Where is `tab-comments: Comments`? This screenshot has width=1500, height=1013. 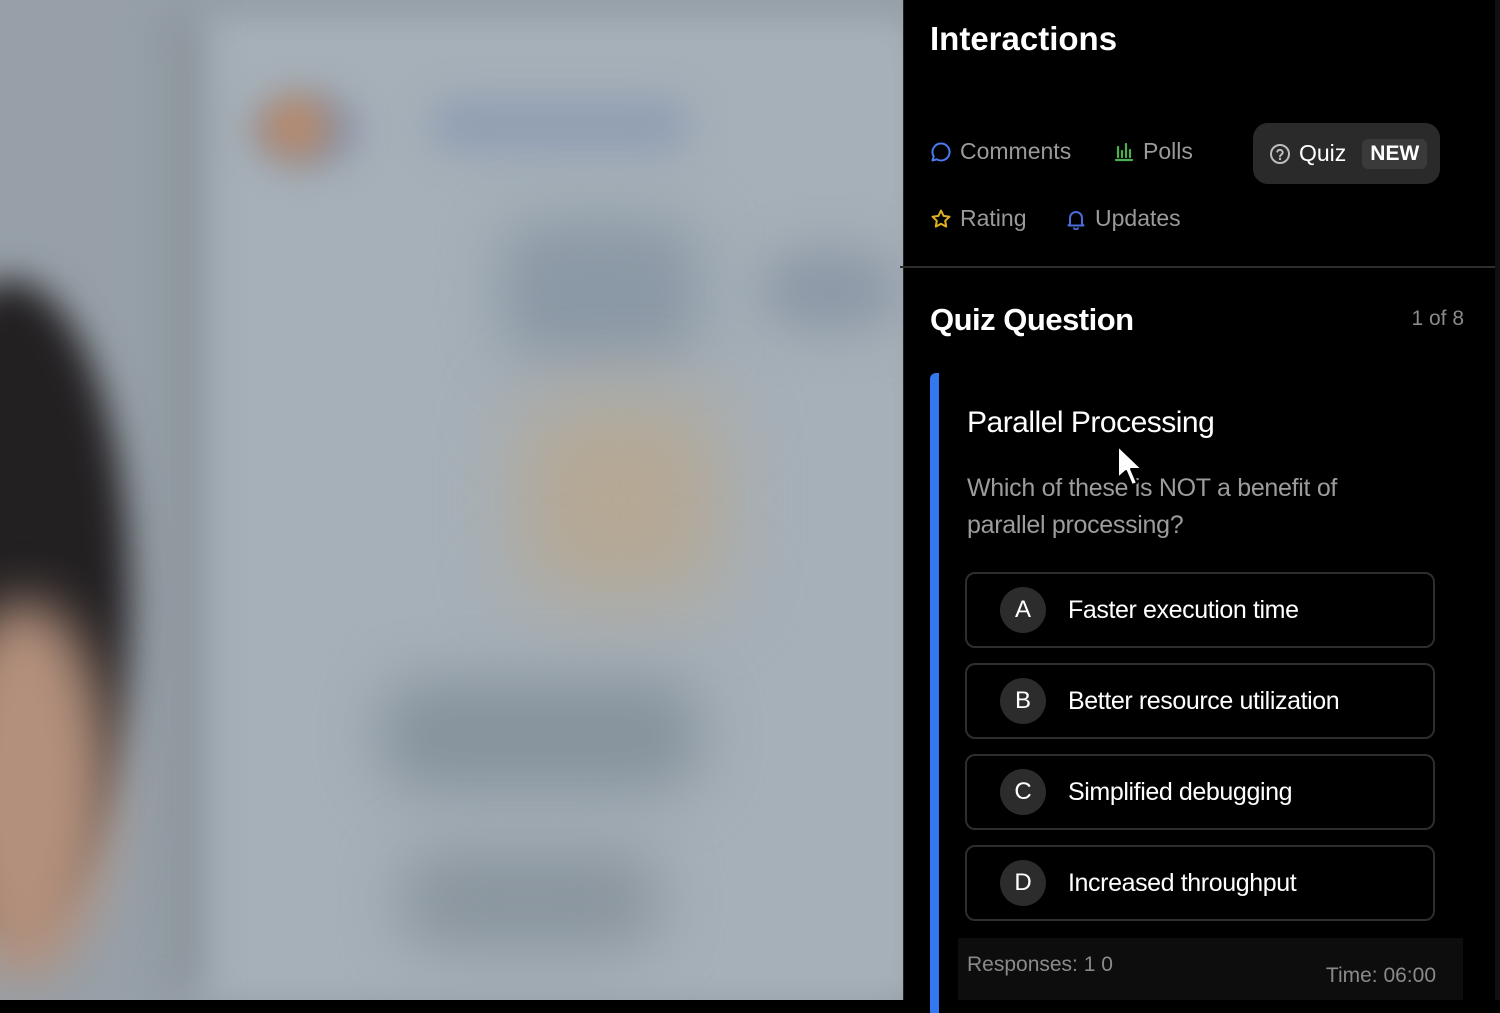
tab-comments: Comments is located at coordinates (1000, 151).